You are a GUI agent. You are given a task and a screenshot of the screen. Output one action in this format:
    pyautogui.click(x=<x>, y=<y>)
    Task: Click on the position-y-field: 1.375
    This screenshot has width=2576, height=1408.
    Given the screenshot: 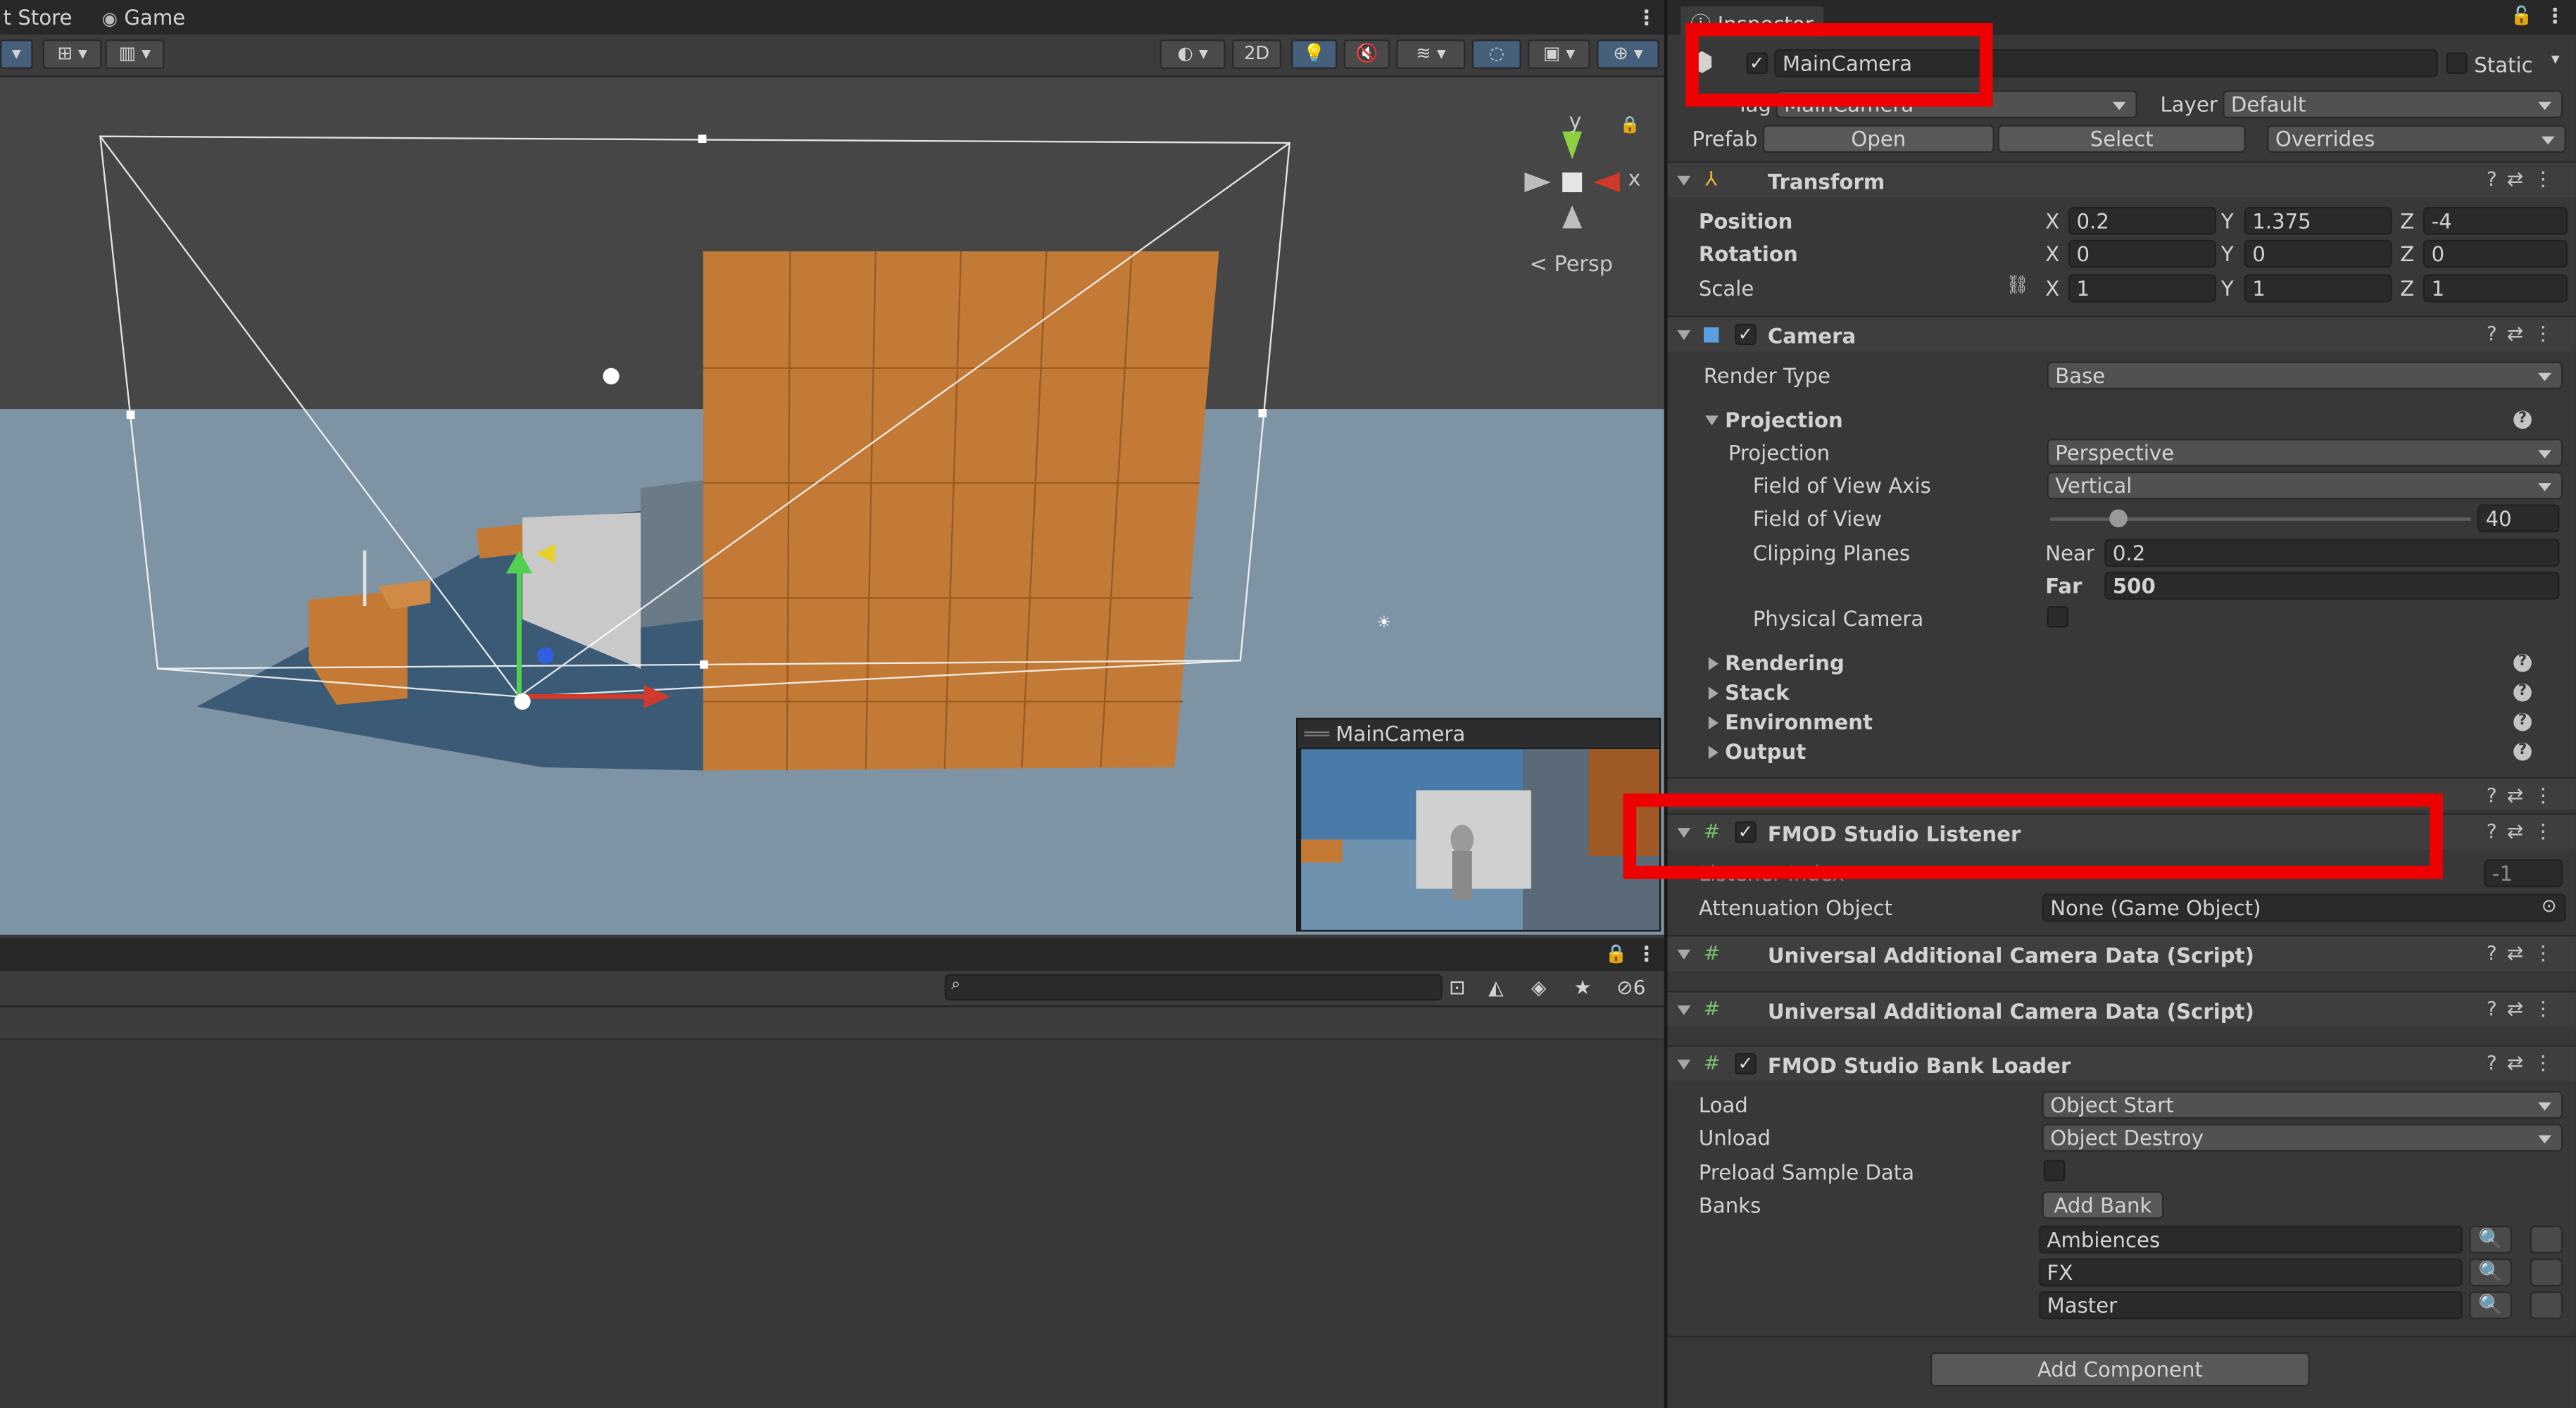 What is the action you would take?
    pyautogui.click(x=2318, y=221)
    